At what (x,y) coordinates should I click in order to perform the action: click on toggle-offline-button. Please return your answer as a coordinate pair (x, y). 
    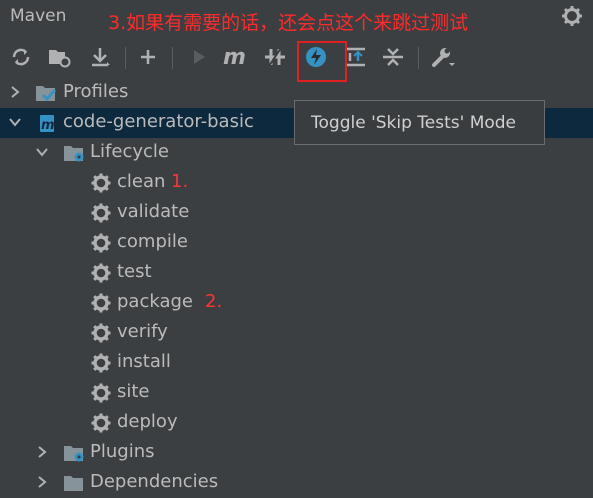
    Looking at the image, I should click on (275, 57).